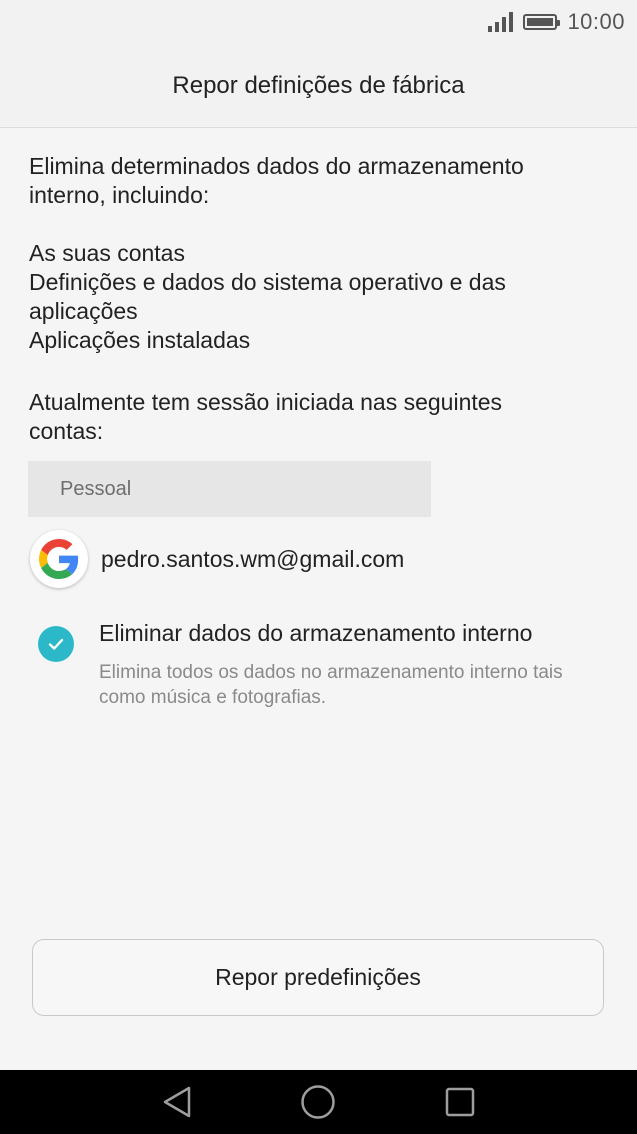  Describe the element at coordinates (318, 22) in the screenshot. I see `status-bar: 10:00` at that location.